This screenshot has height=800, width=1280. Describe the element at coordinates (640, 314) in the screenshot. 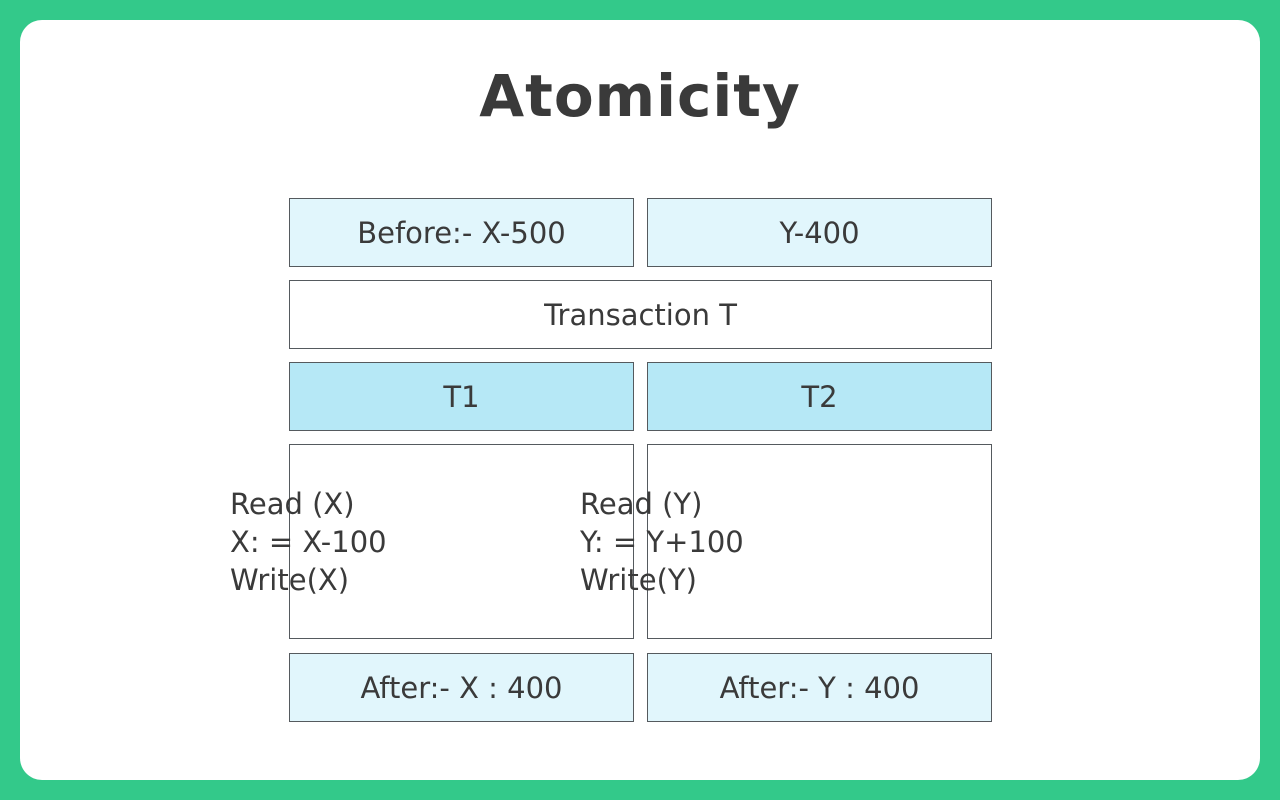

I see `transaction-cell: Transaction T` at that location.